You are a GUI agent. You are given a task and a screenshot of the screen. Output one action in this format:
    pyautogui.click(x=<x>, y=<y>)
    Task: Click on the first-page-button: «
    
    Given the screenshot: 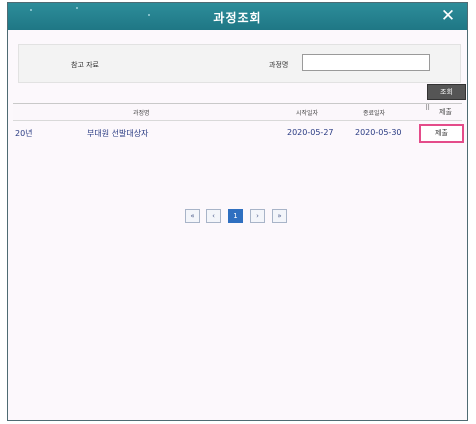 What is the action you would take?
    pyautogui.click(x=192, y=216)
    